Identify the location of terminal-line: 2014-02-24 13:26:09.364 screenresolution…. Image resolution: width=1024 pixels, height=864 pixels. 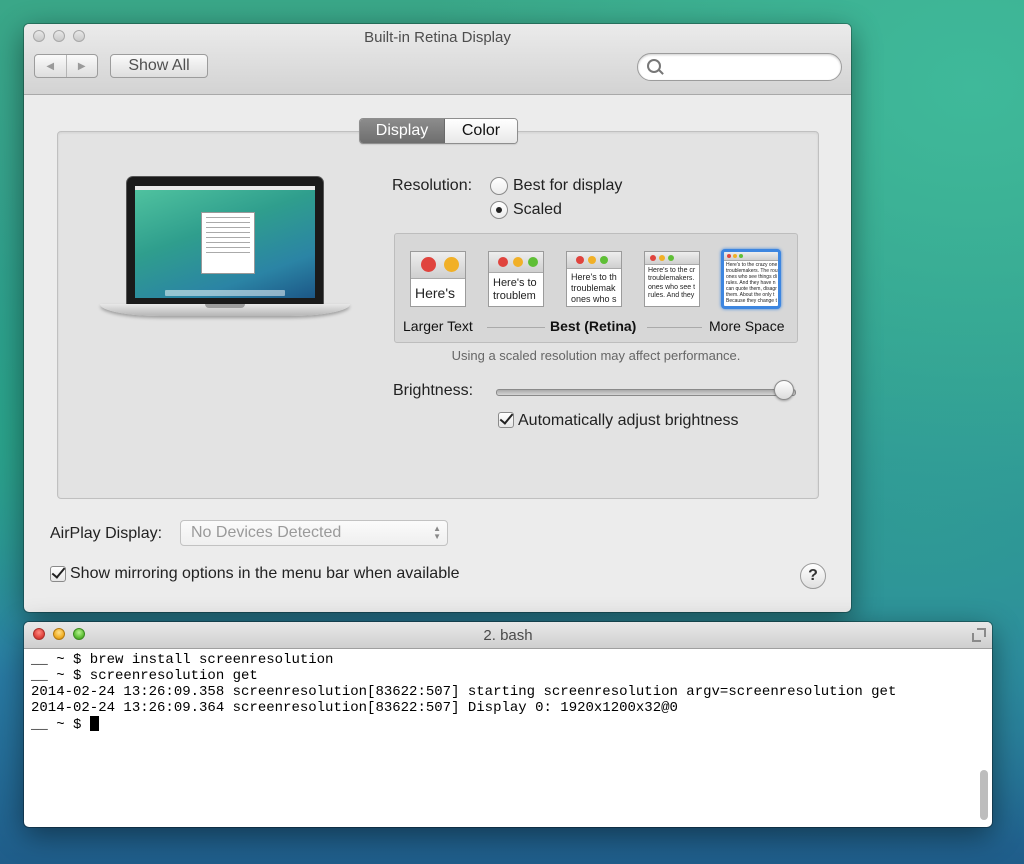
(354, 708).